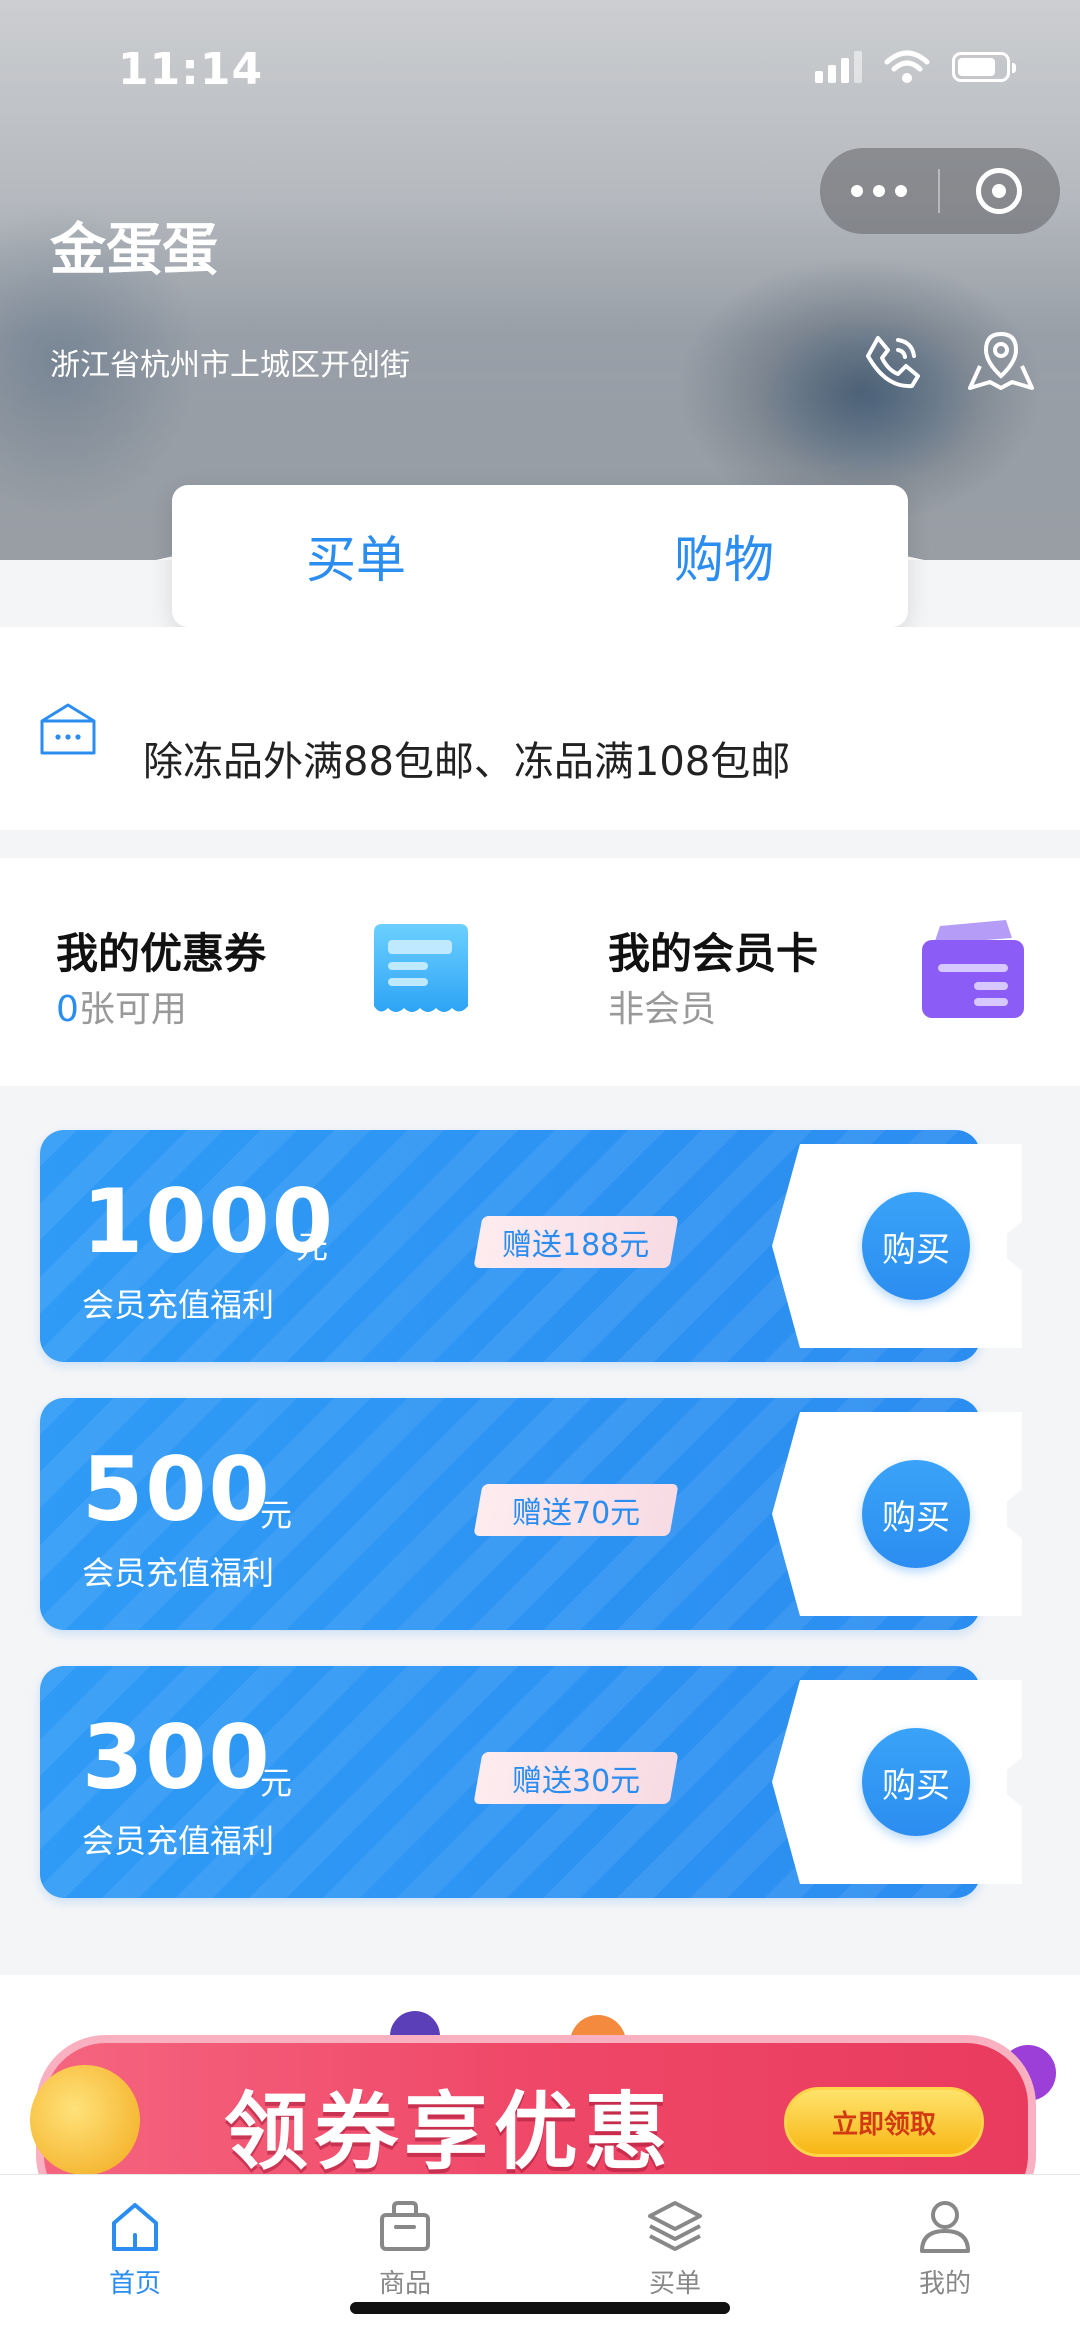  What do you see at coordinates (356, 556) in the screenshot?
I see `tab-pay: 买单` at bounding box center [356, 556].